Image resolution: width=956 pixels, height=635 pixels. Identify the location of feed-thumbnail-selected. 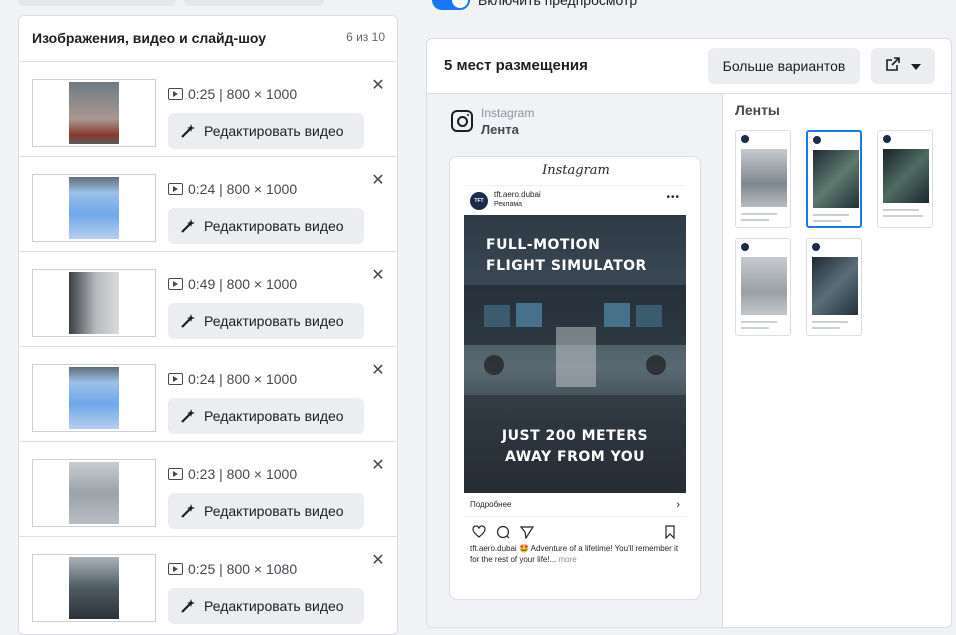
(834, 179).